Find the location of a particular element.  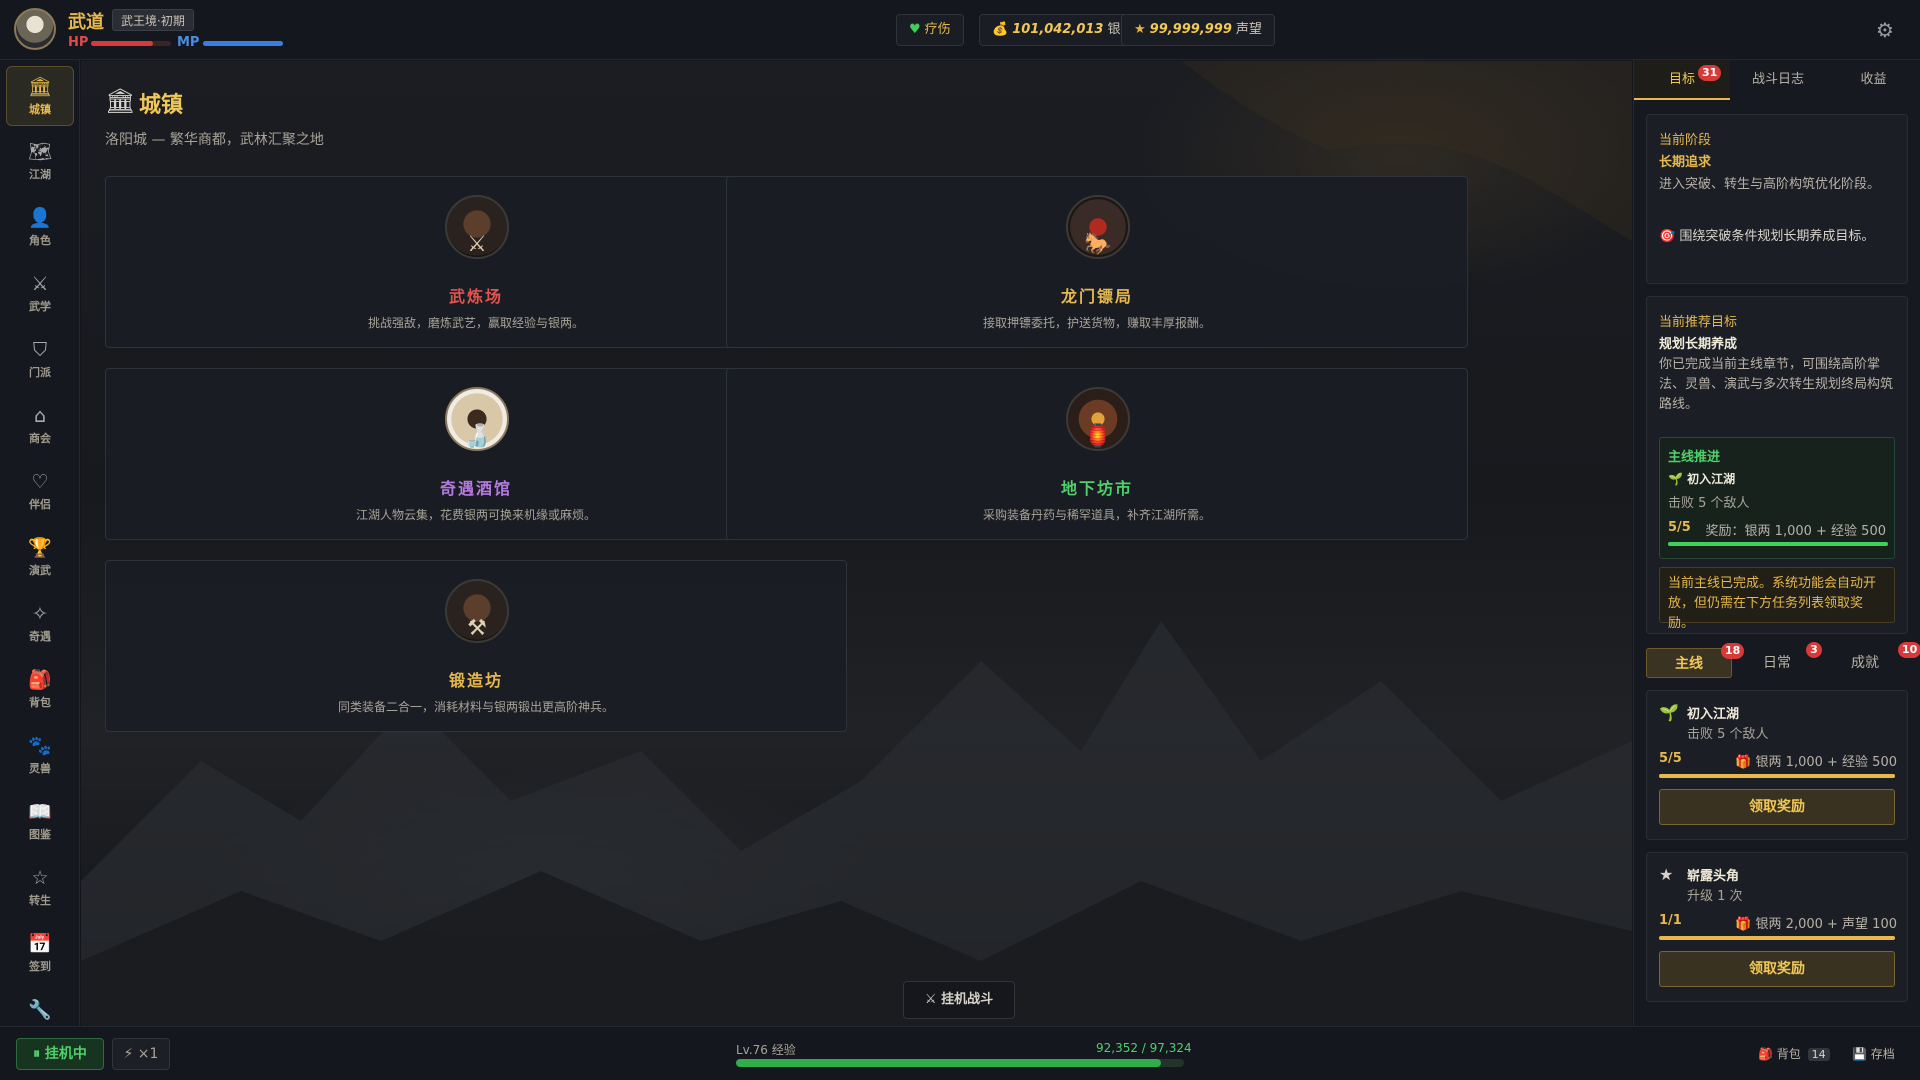

sidebar-item-label: 签到 is located at coordinates (40, 966).